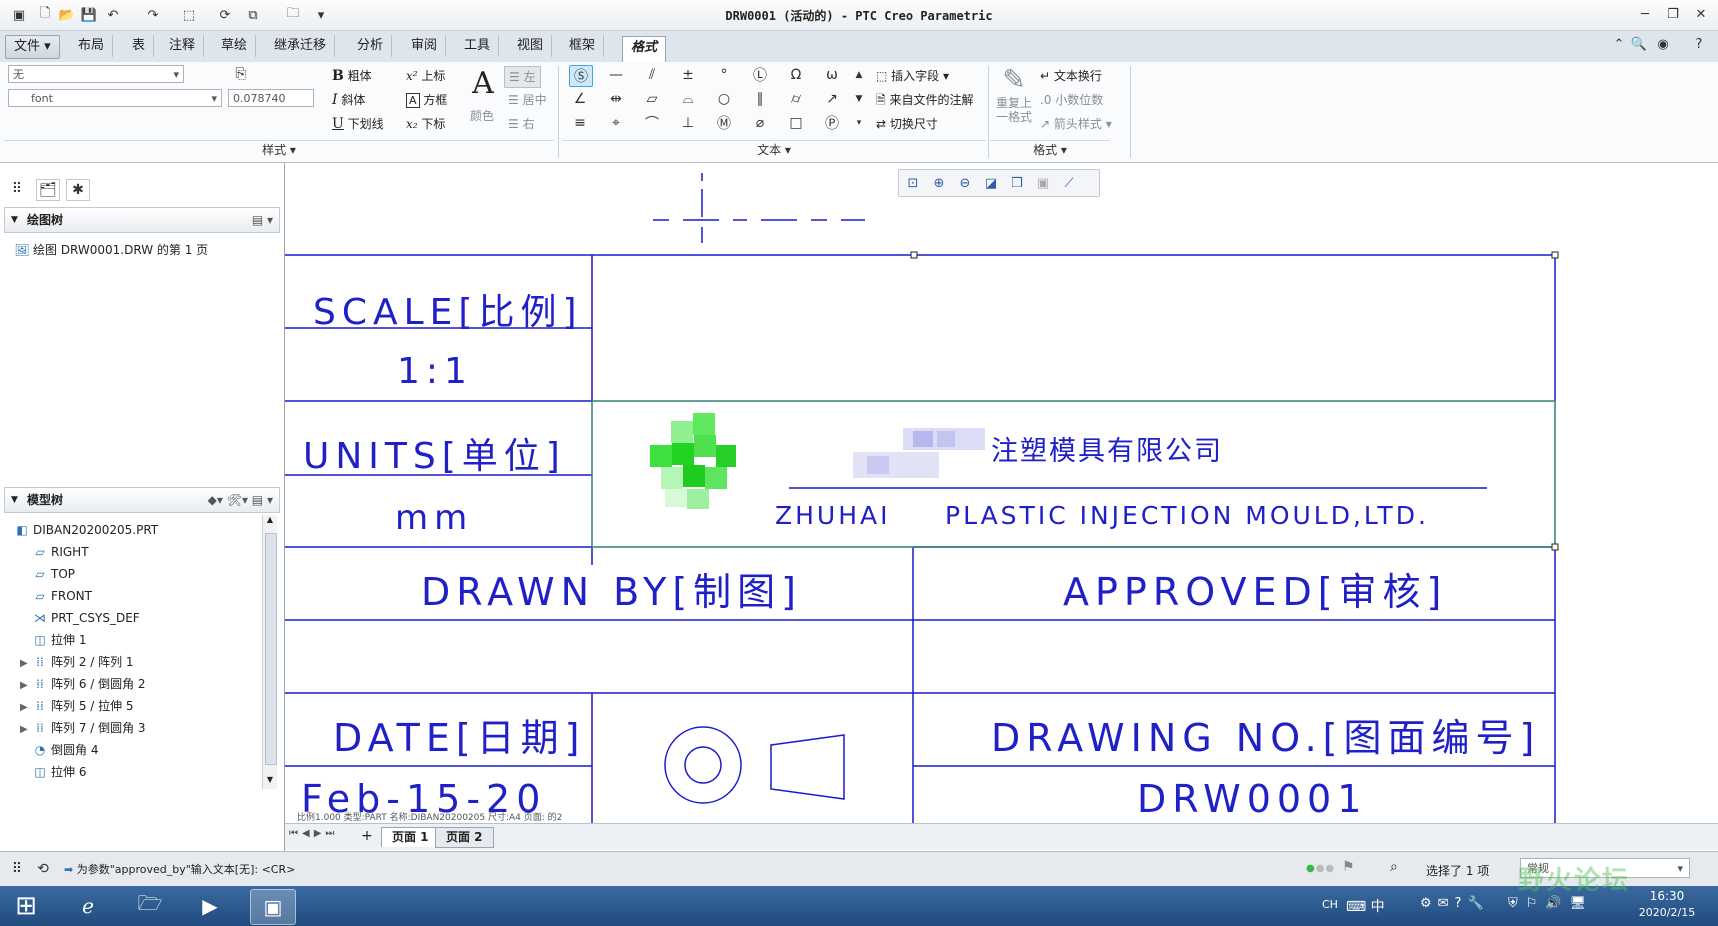 Image resolution: width=1718 pixels, height=926 pixels. I want to click on drawing-number-value: DRW0001, so click(1252, 799).